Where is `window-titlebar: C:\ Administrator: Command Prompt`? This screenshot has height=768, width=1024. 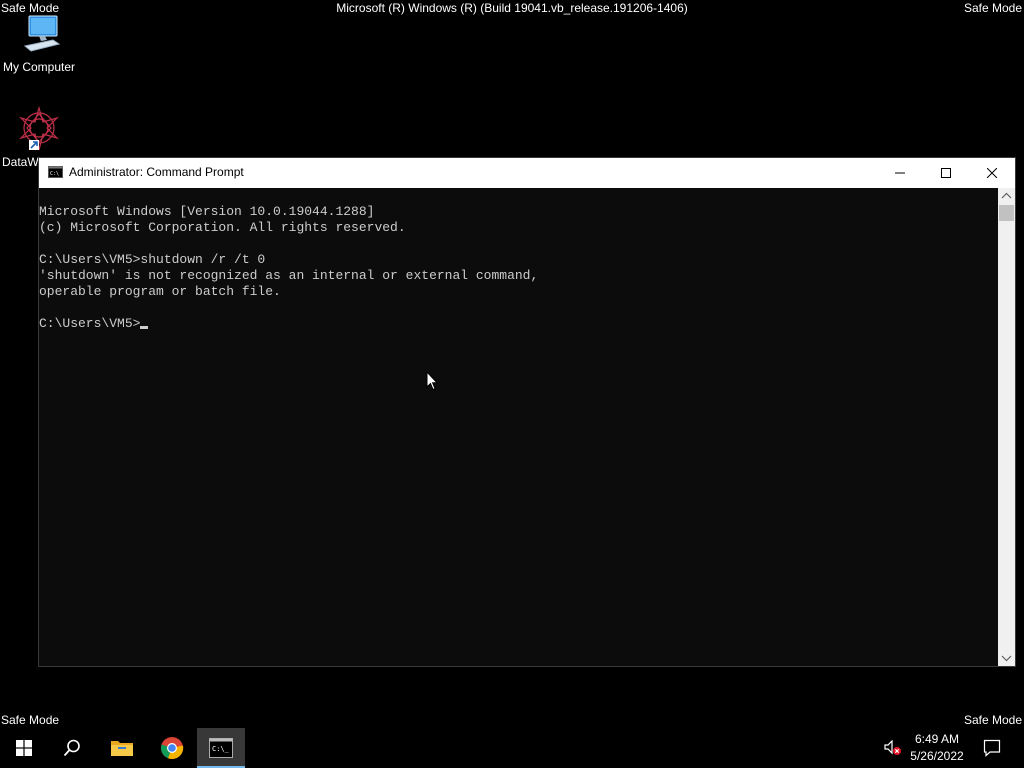 window-titlebar: C:\ Administrator: Command Prompt is located at coordinates (527, 173).